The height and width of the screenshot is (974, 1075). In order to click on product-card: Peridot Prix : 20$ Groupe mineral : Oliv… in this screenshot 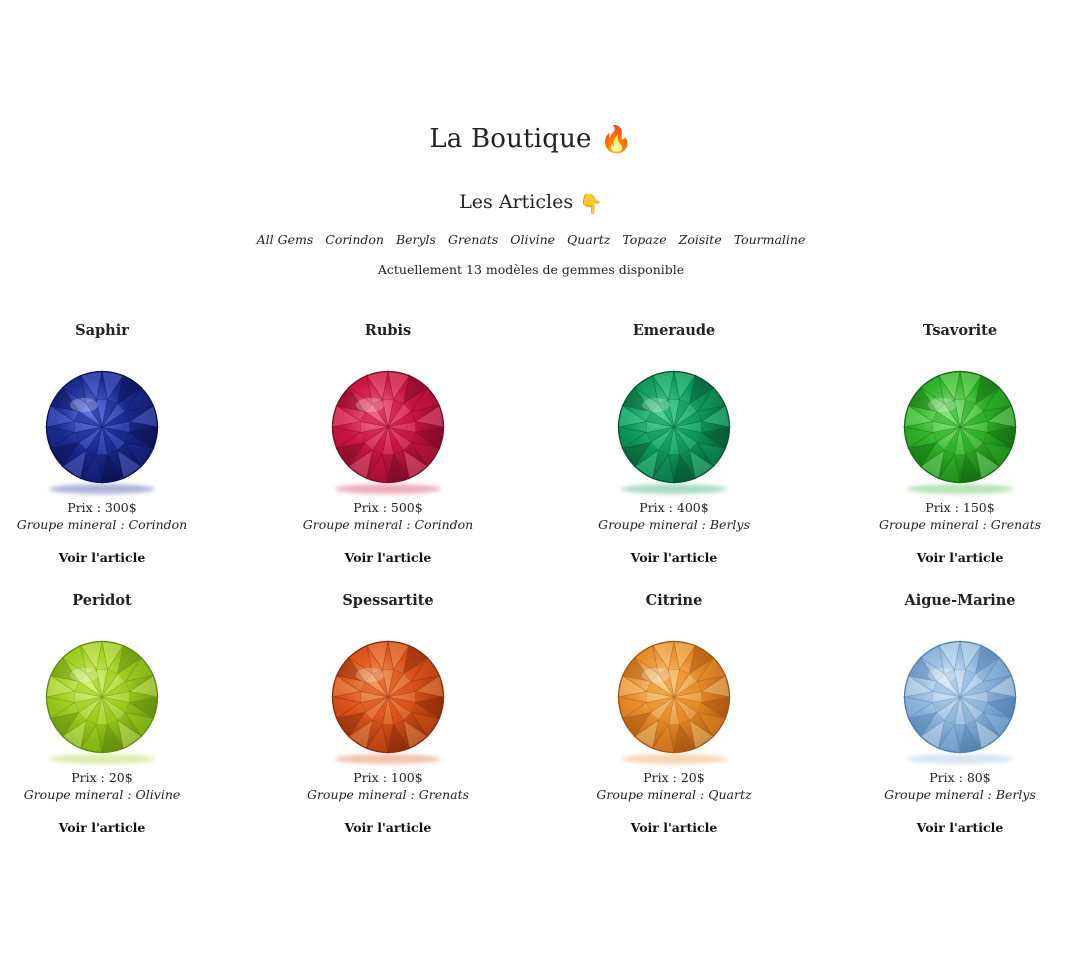, I will do `click(106, 712)`.